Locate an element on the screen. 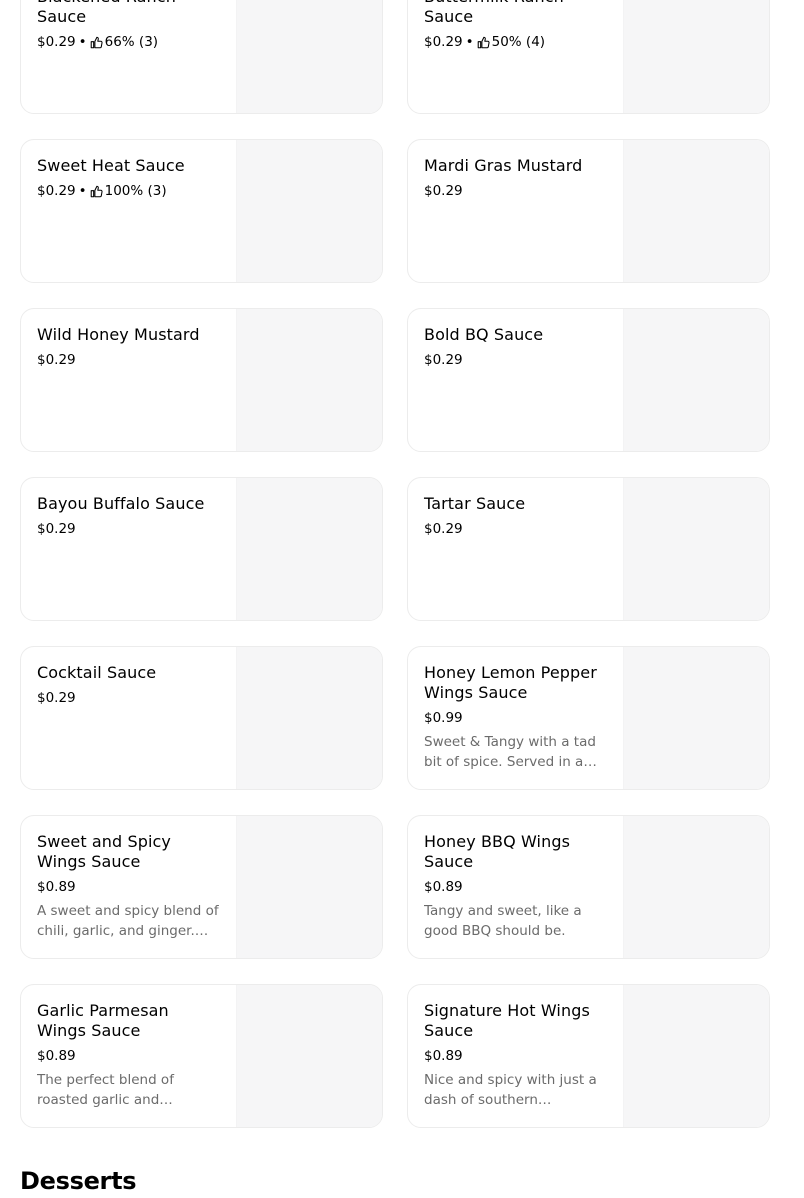 This screenshot has height=1198, width=804. menu-item-meta: $0.99 is located at coordinates (516, 718).